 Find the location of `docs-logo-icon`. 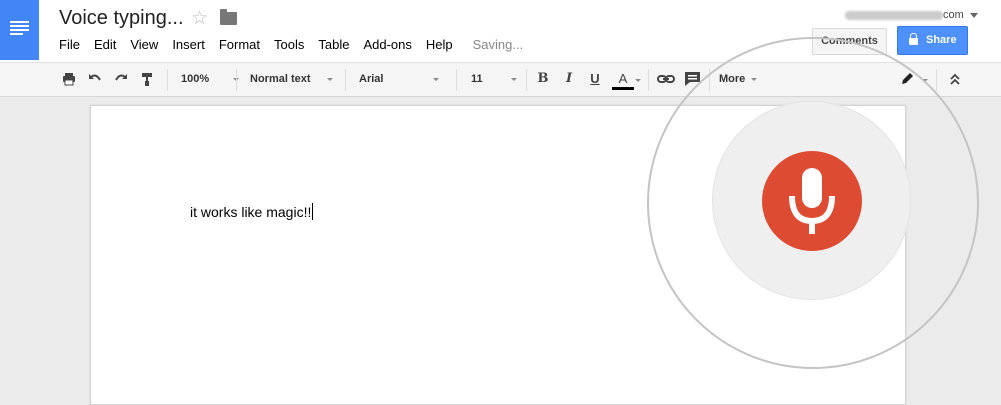

docs-logo-icon is located at coordinates (19, 30).